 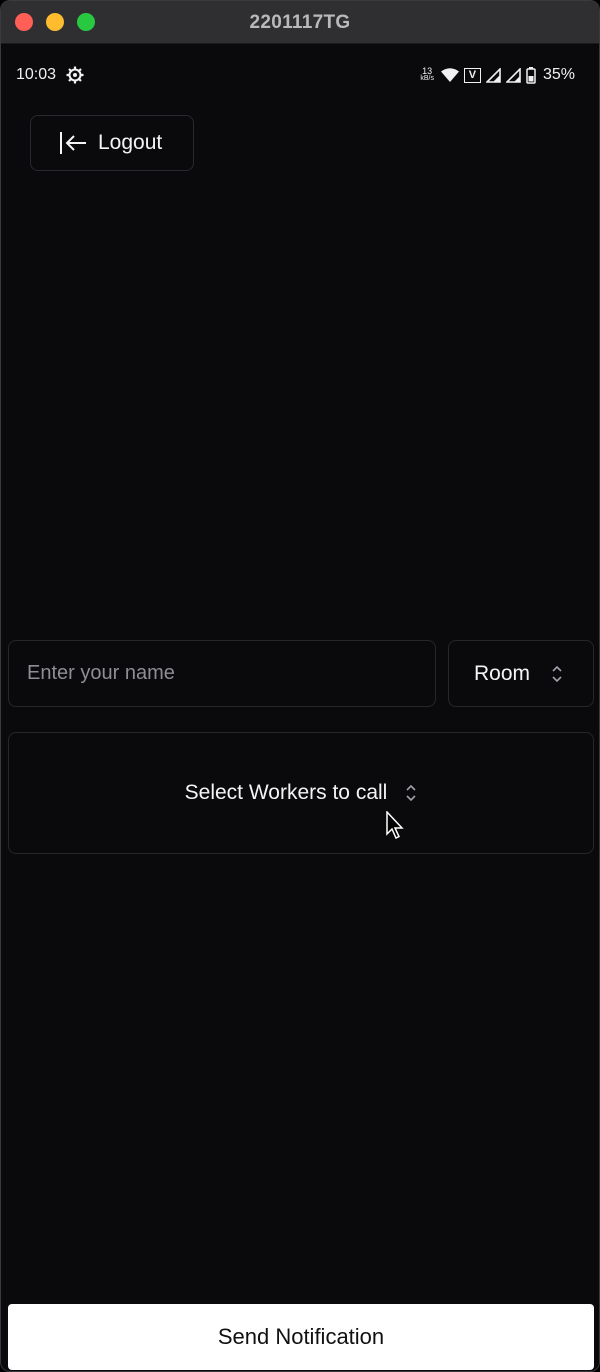 What do you see at coordinates (130, 142) in the screenshot?
I see `logout-label: Logout` at bounding box center [130, 142].